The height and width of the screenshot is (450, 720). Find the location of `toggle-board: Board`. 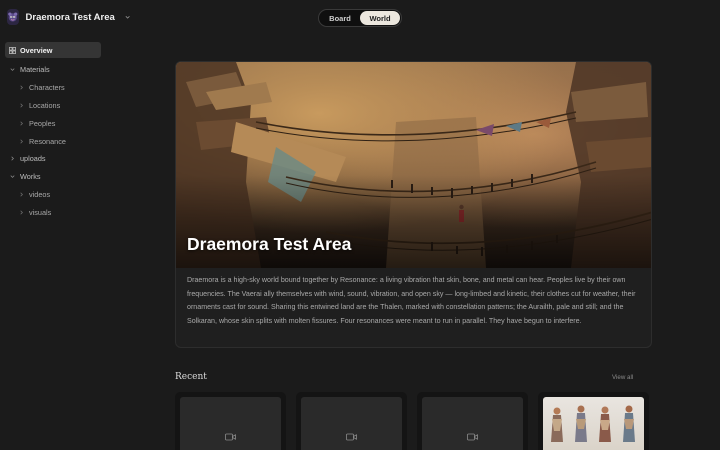

toggle-board: Board is located at coordinates (340, 18).